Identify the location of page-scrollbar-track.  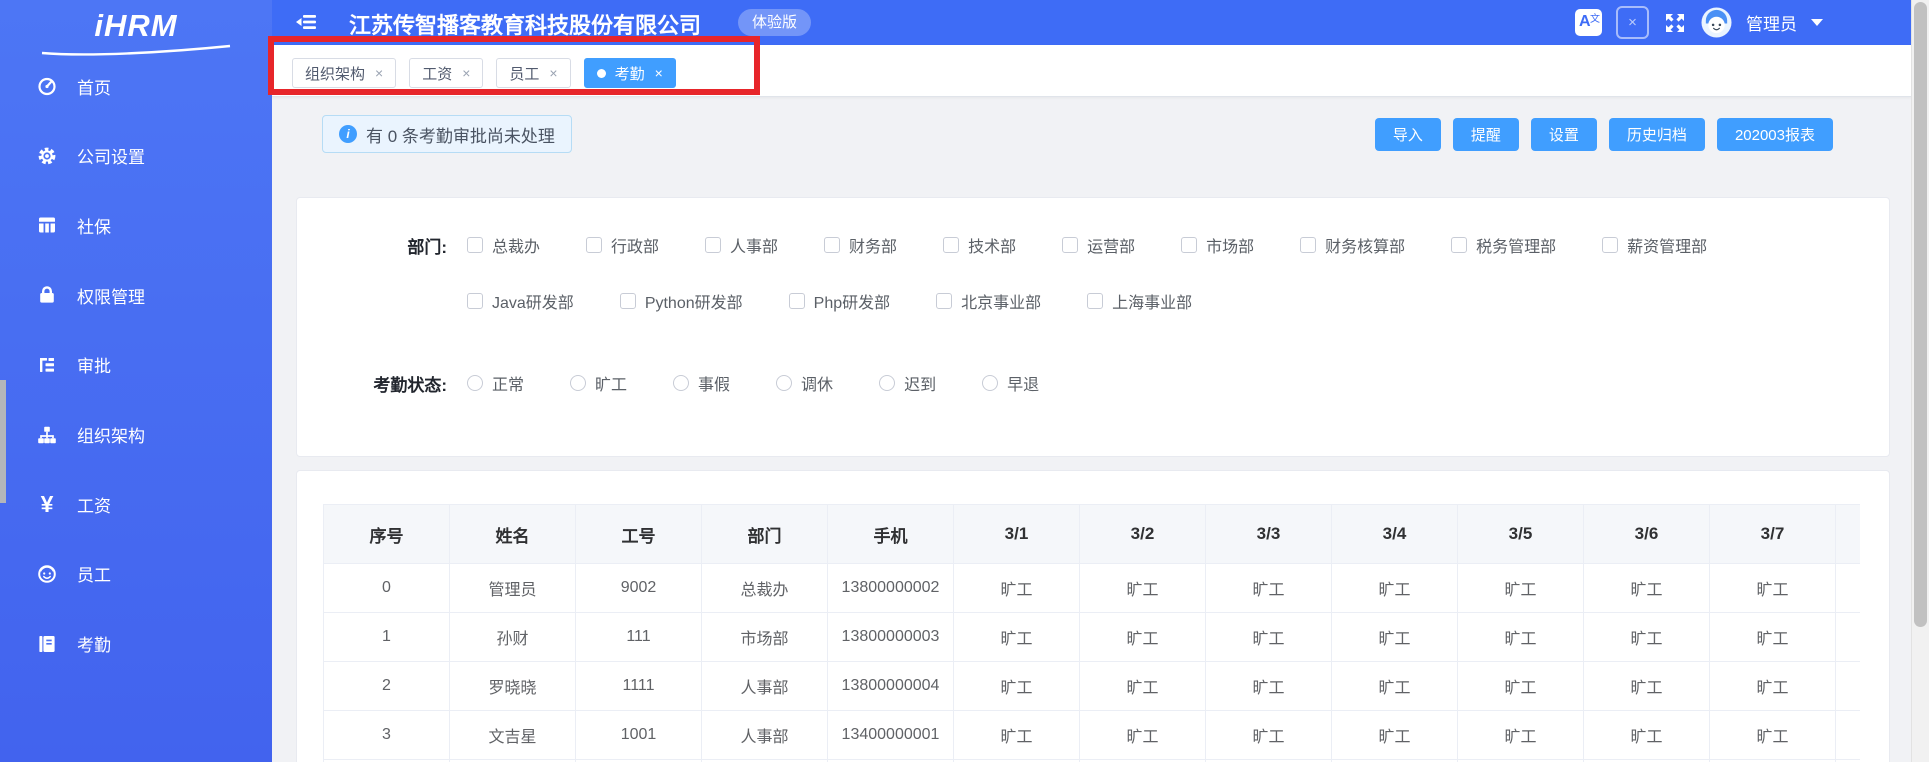
(1920, 381).